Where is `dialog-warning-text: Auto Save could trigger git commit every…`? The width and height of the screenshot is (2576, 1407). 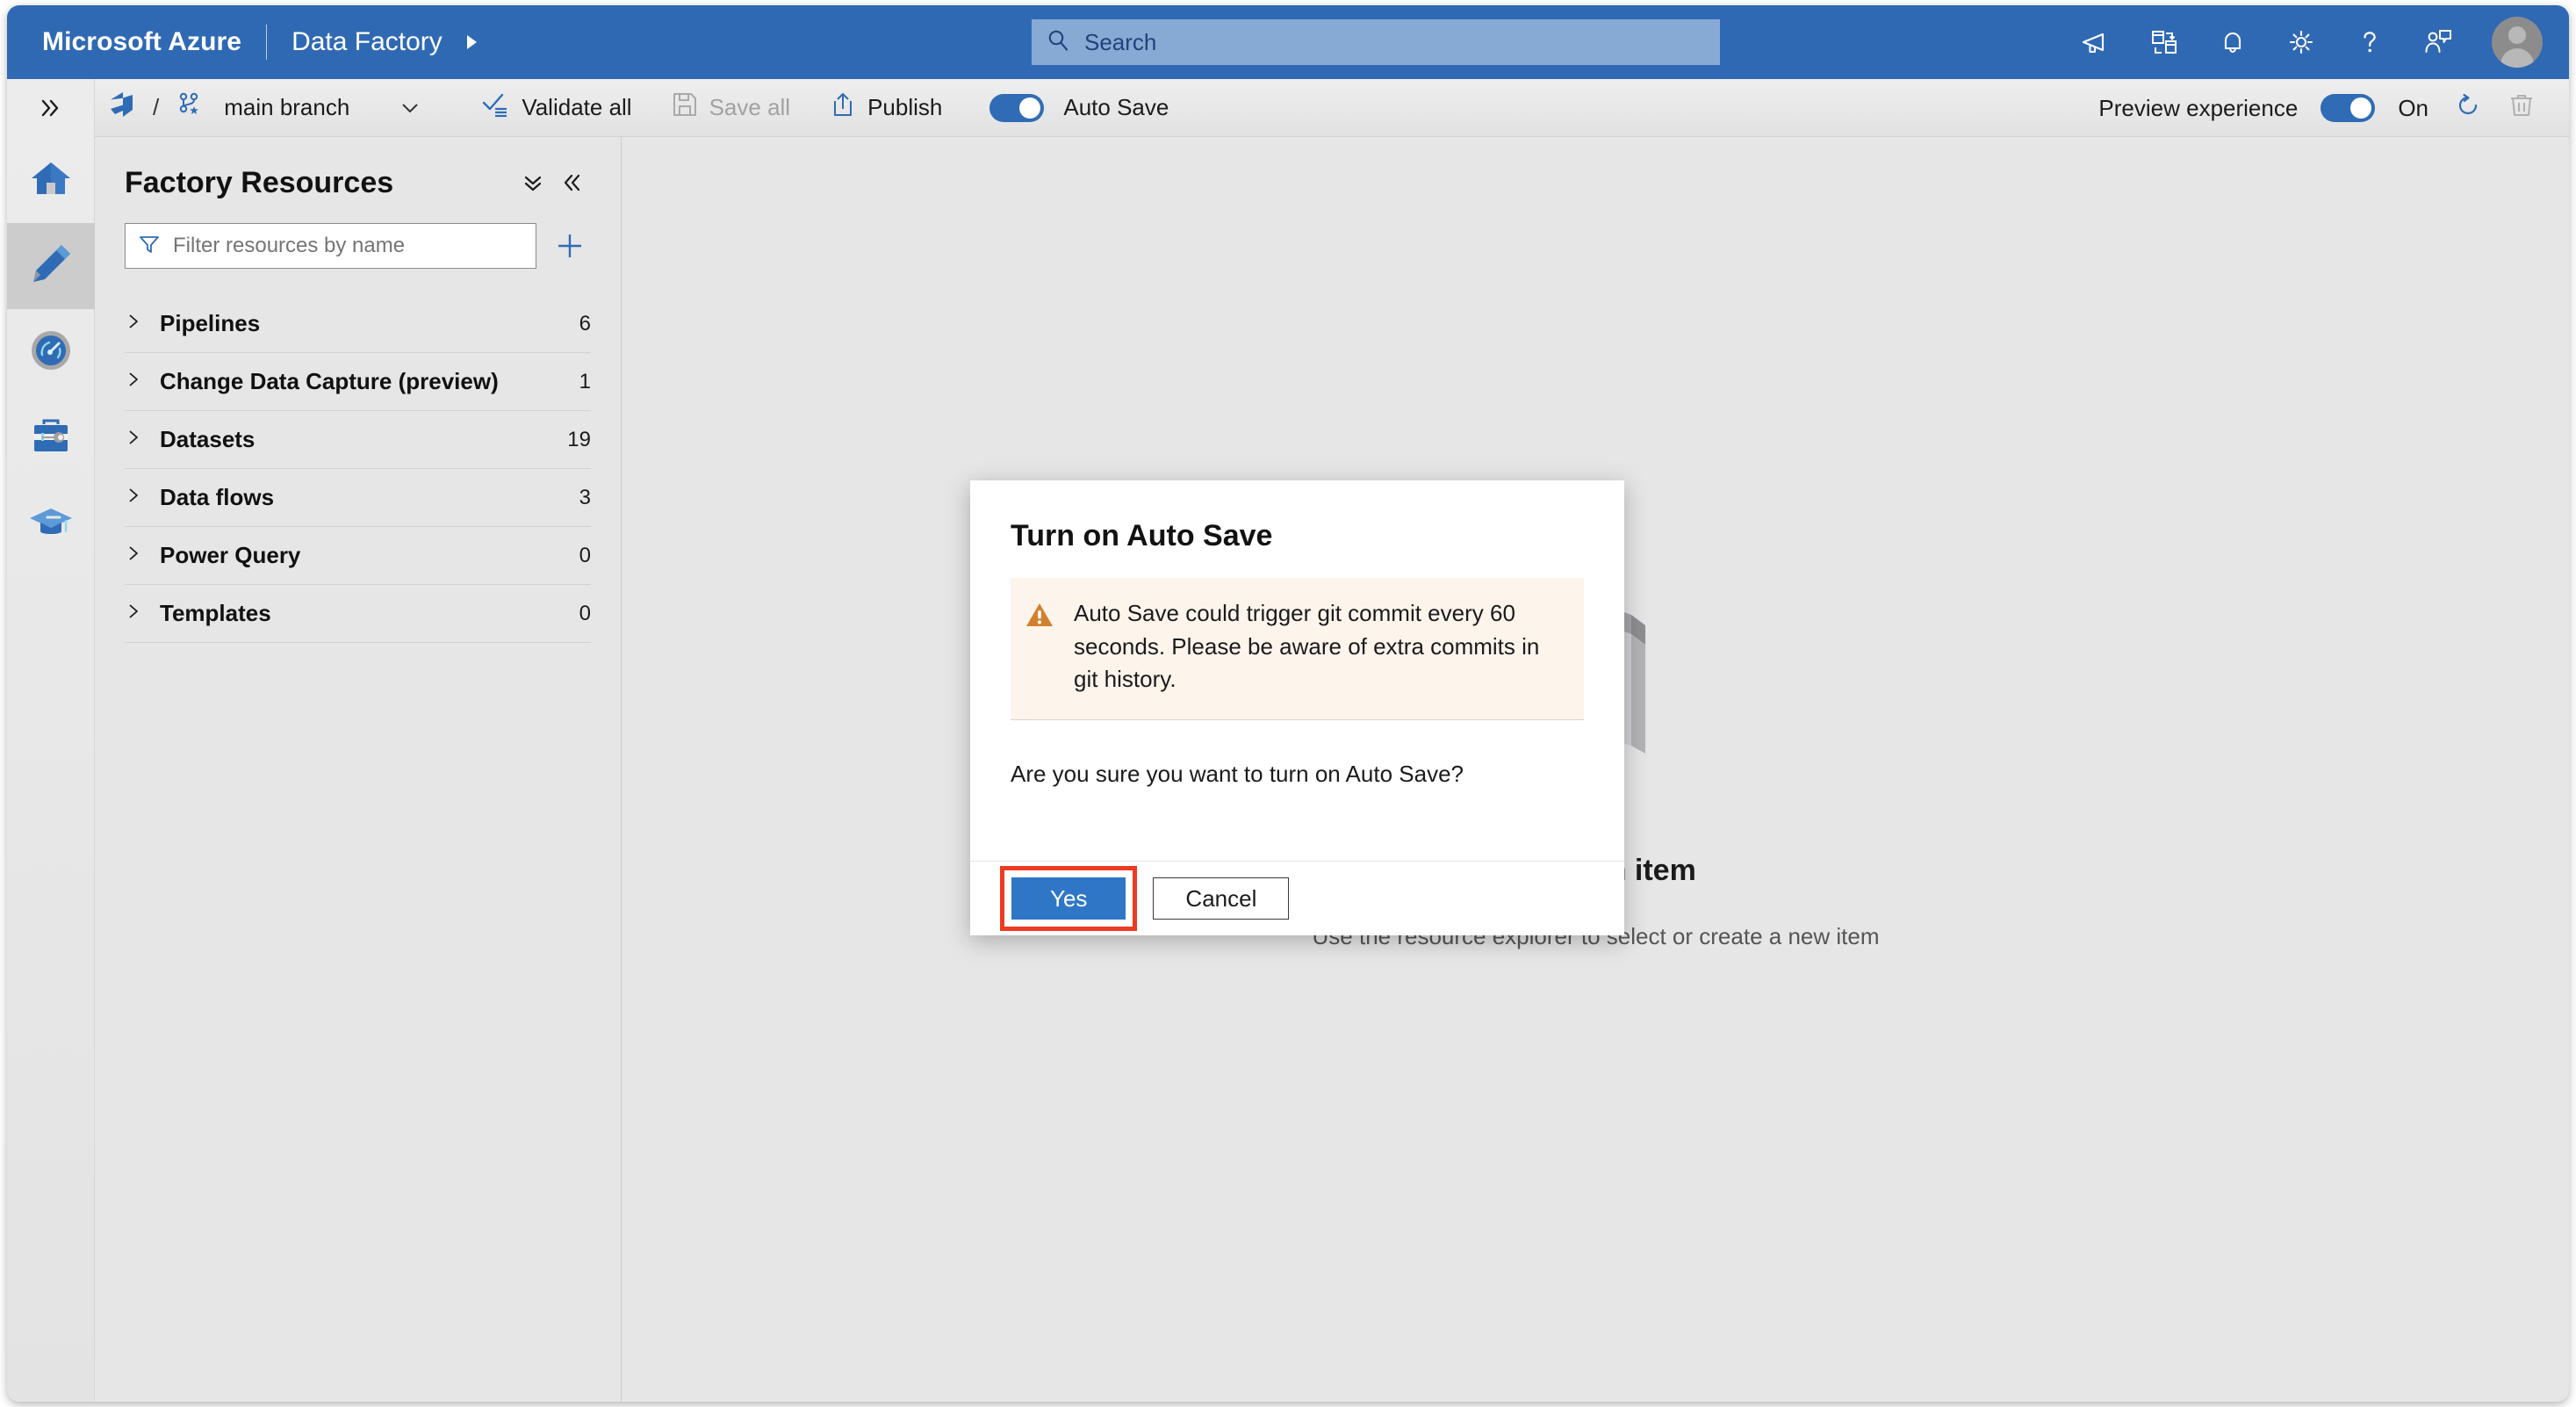
dialog-warning-text: Auto Save could trigger git commit every… is located at coordinates (1307, 646).